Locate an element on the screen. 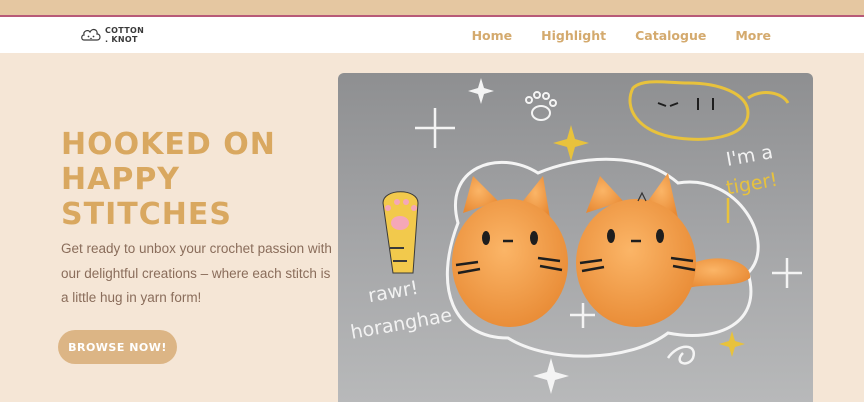 Image resolution: width=864 pixels, height=402 pixels. browse-now-button: BROWSE NOW! is located at coordinates (117, 347).